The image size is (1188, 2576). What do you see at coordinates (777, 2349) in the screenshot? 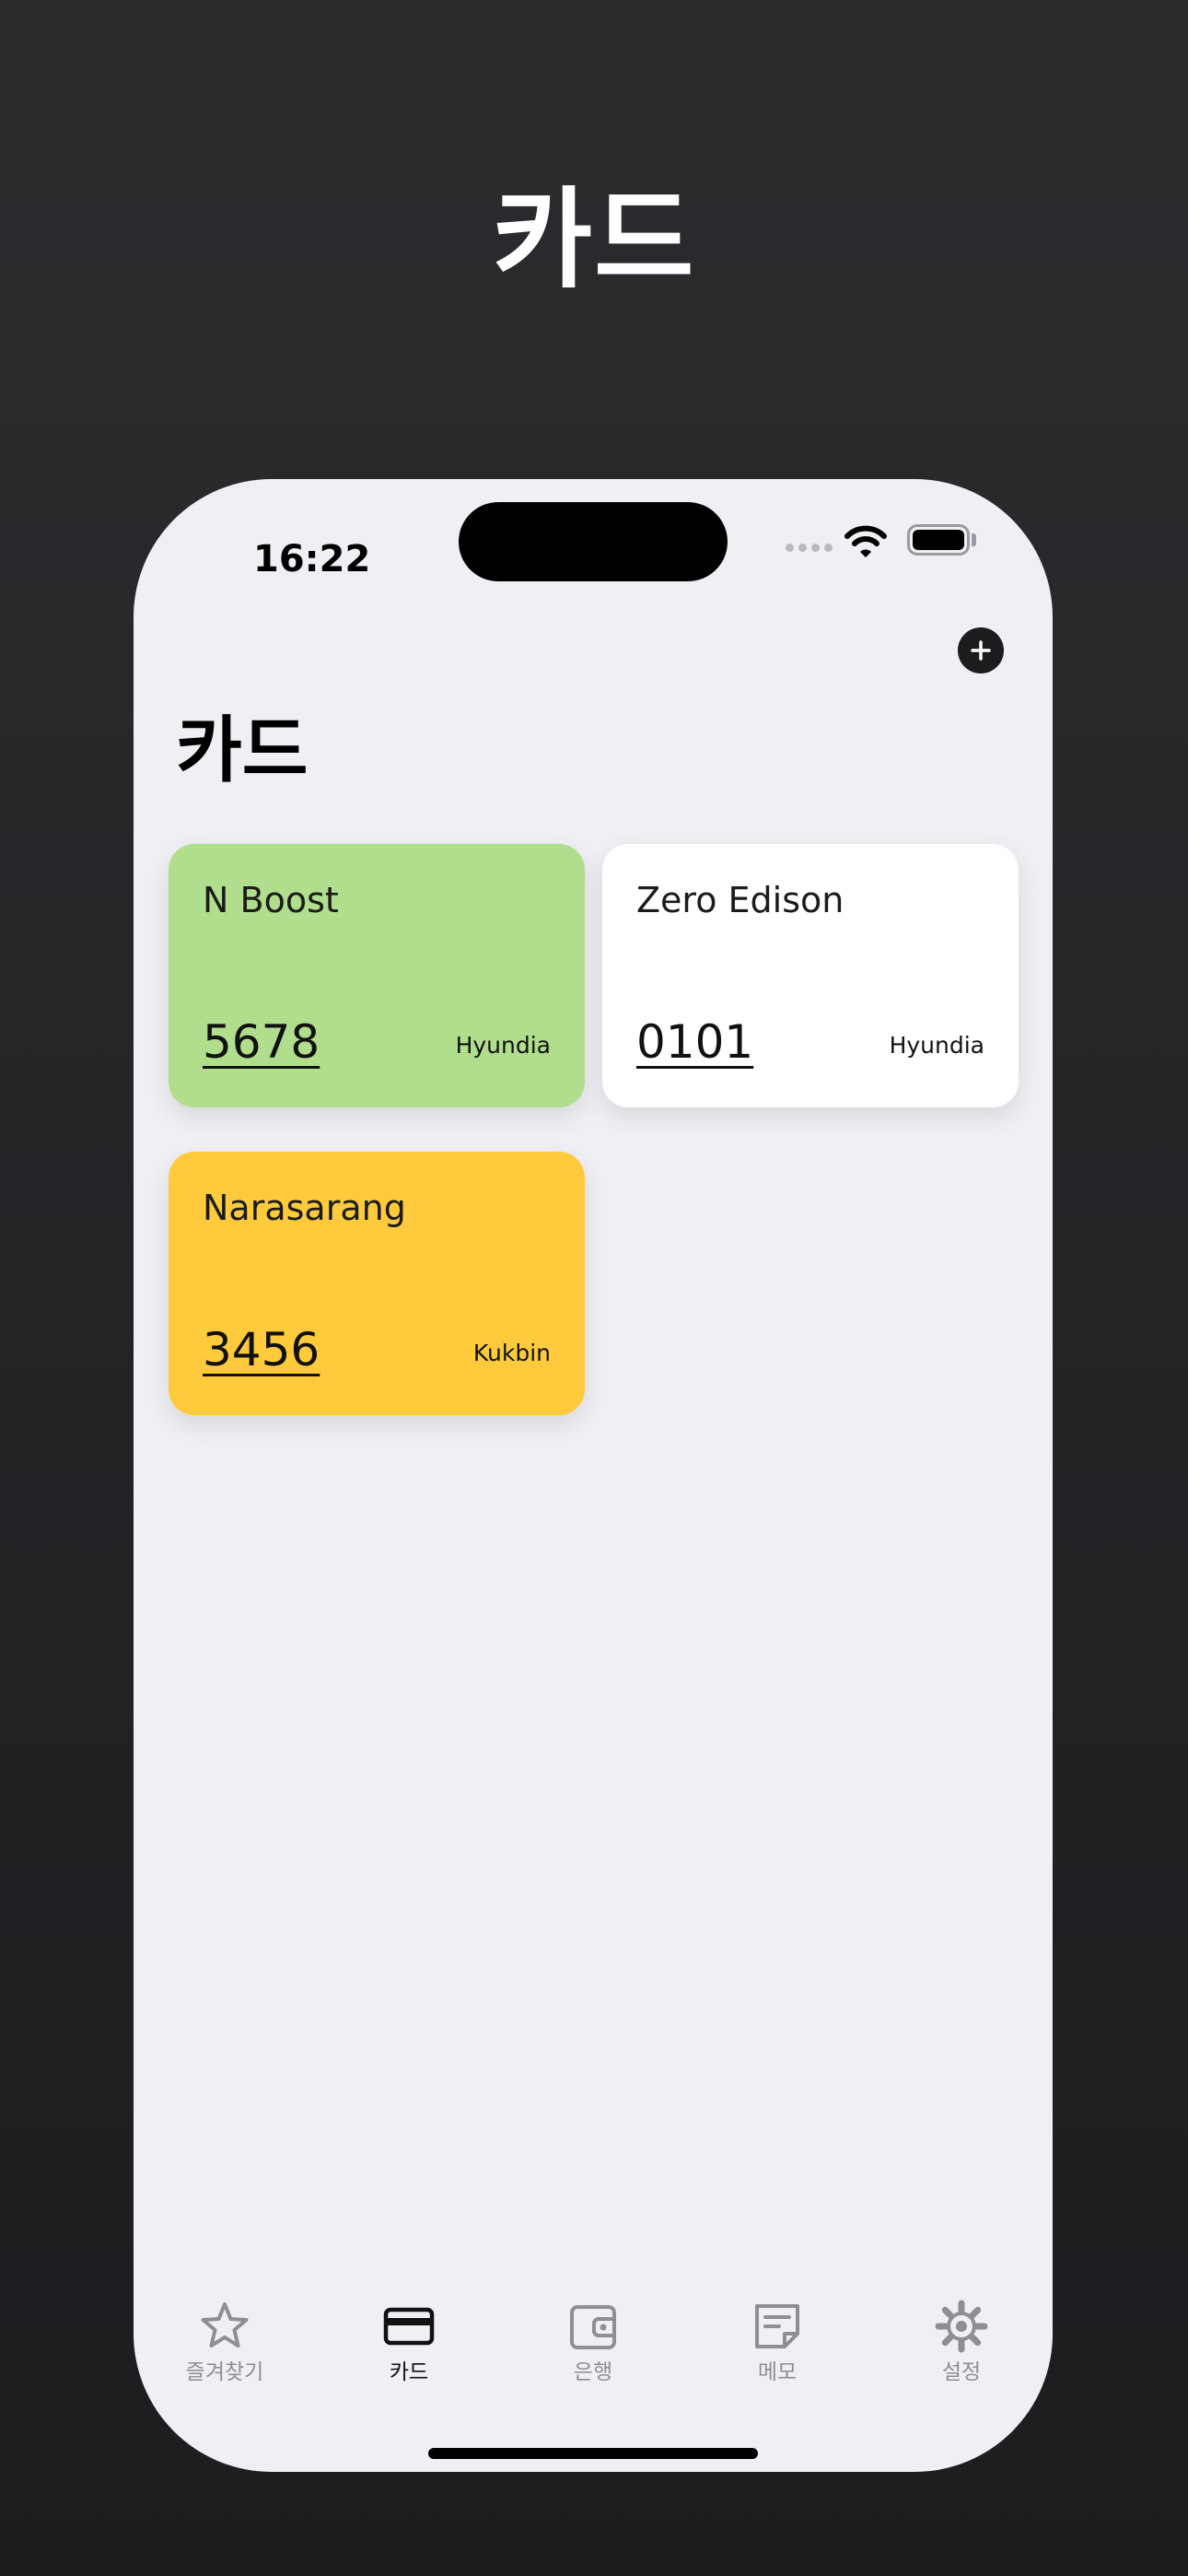
I see `tab-memo: 메모` at bounding box center [777, 2349].